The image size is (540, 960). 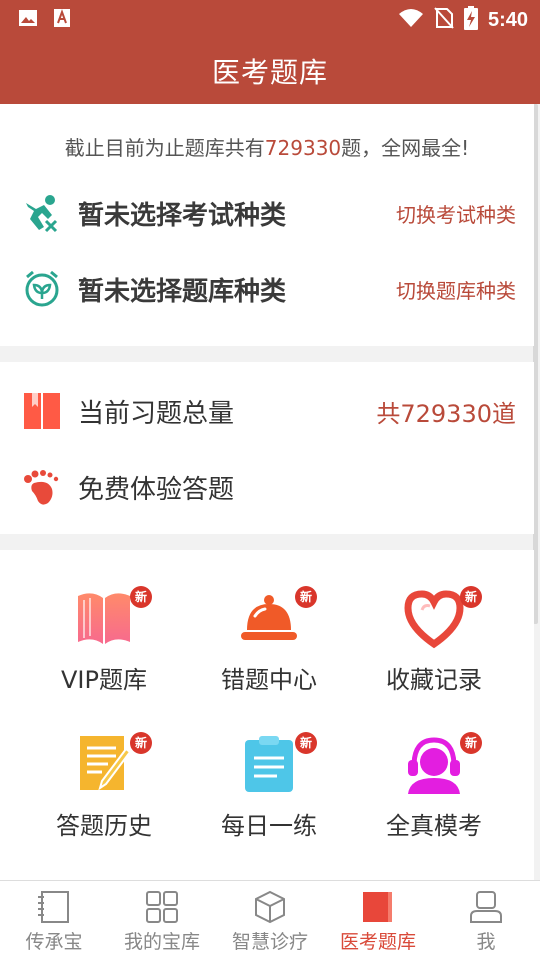 I want to click on no-sim-icon, so click(x=444, y=20).